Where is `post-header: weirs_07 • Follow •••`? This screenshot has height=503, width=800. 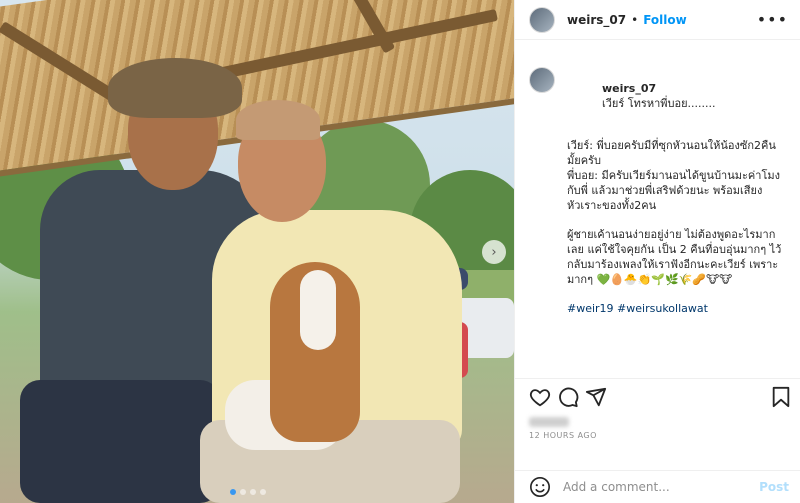
post-header: weirs_07 • Follow ••• is located at coordinates (657, 20).